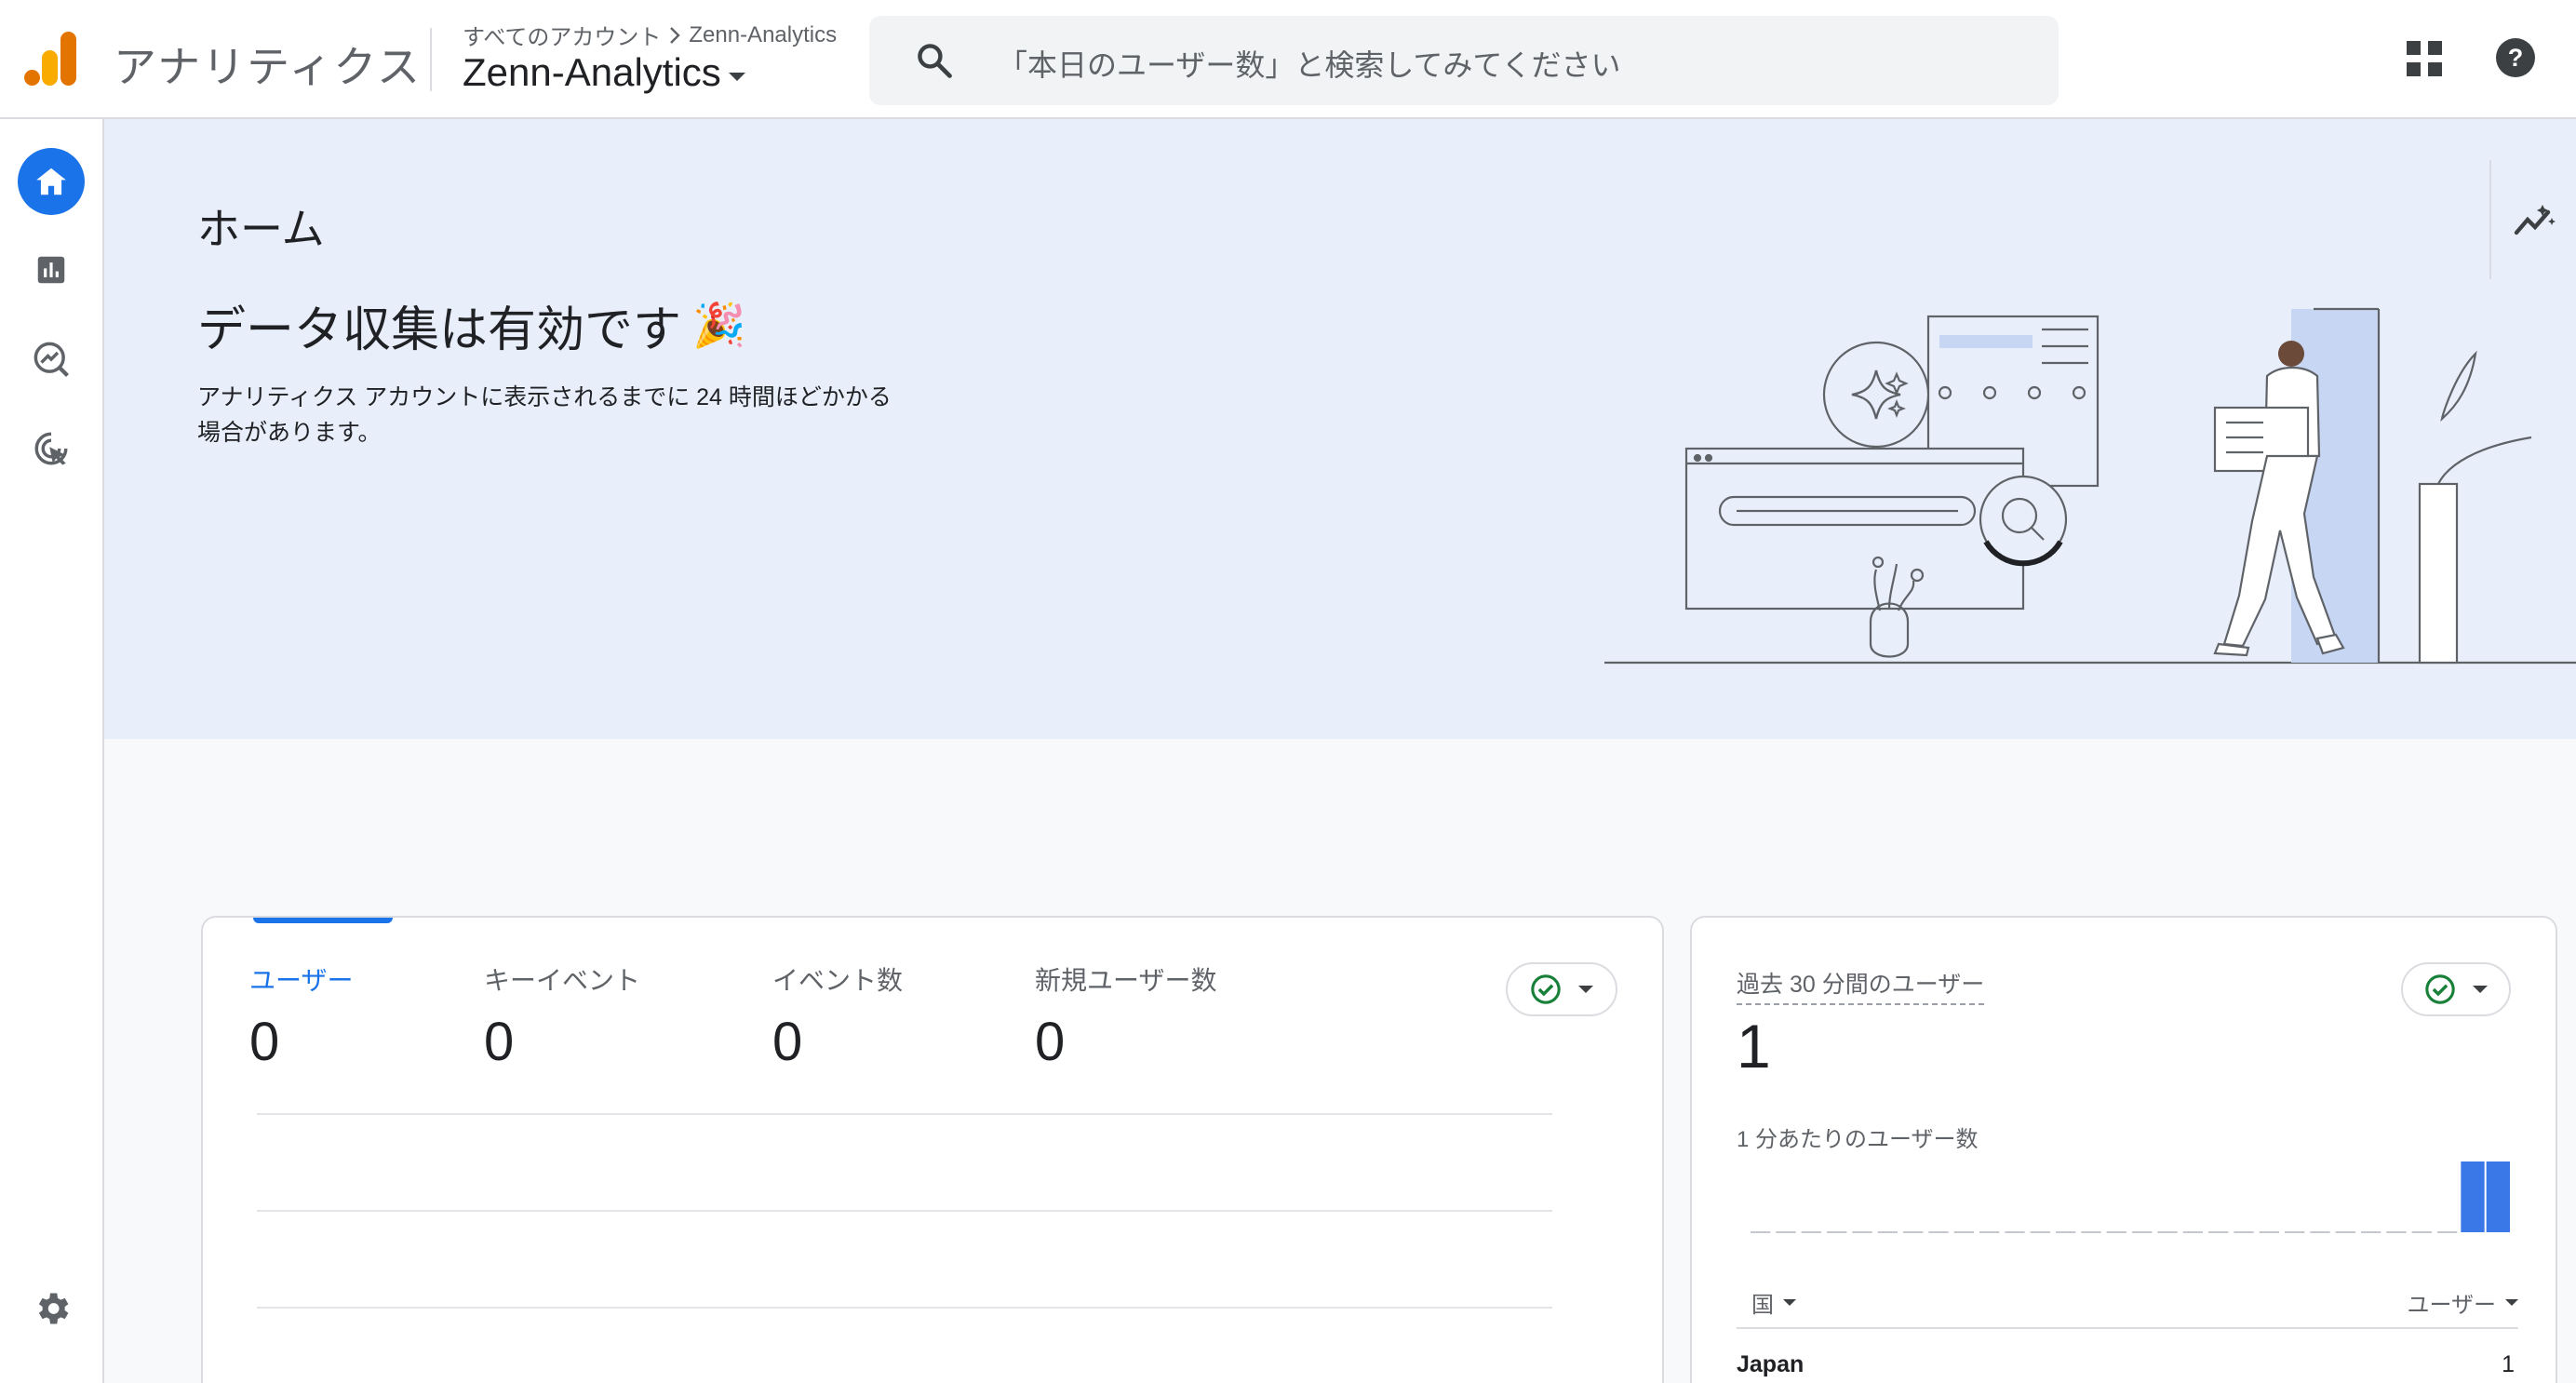 Image resolution: width=2576 pixels, height=1383 pixels. I want to click on property-name: Zenn-Analytics, so click(592, 72).